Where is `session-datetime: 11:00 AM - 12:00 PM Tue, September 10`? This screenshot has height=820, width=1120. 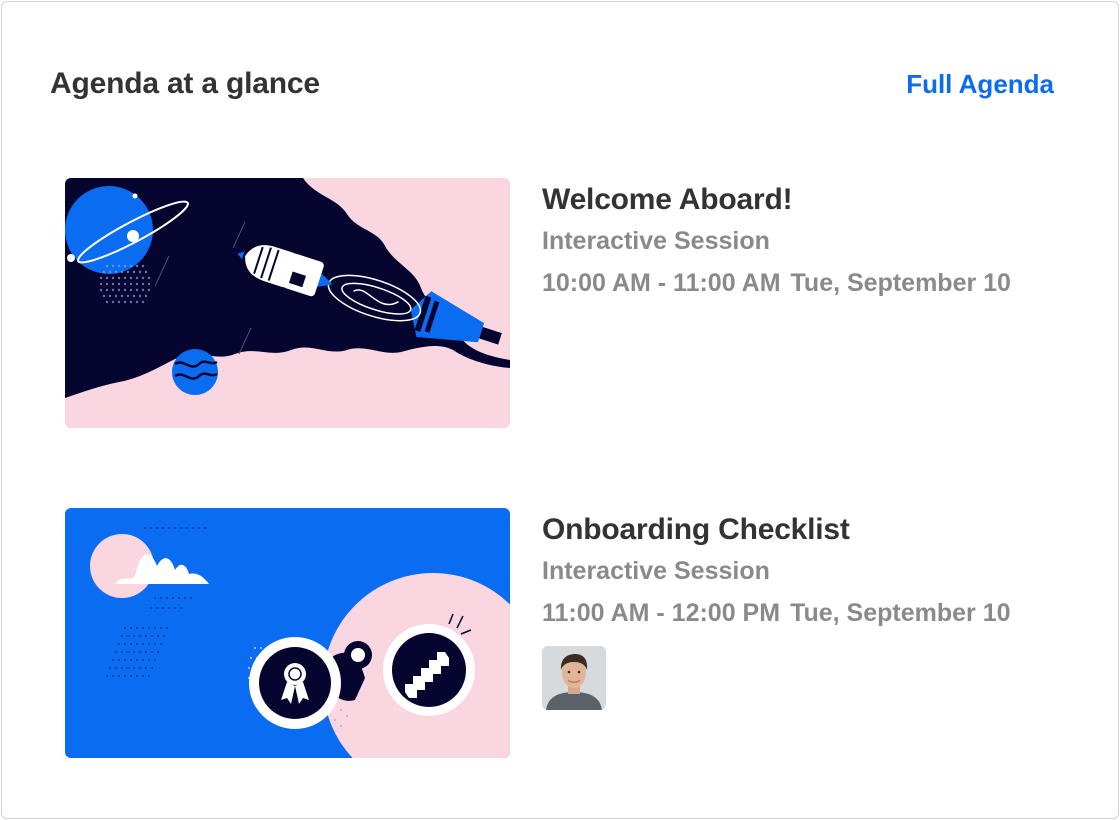
session-datetime: 11:00 AM - 12:00 PM Tue, September 10 is located at coordinates (802, 613).